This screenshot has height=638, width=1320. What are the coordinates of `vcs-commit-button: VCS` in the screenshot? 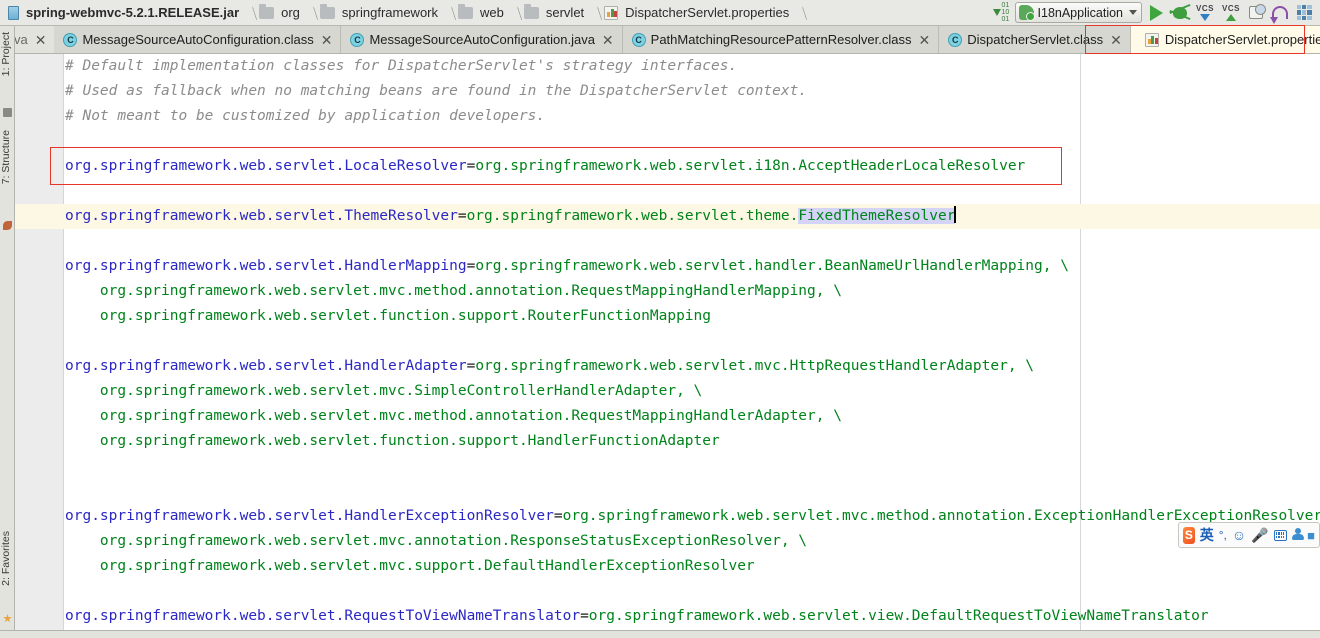 It's located at (1231, 12).